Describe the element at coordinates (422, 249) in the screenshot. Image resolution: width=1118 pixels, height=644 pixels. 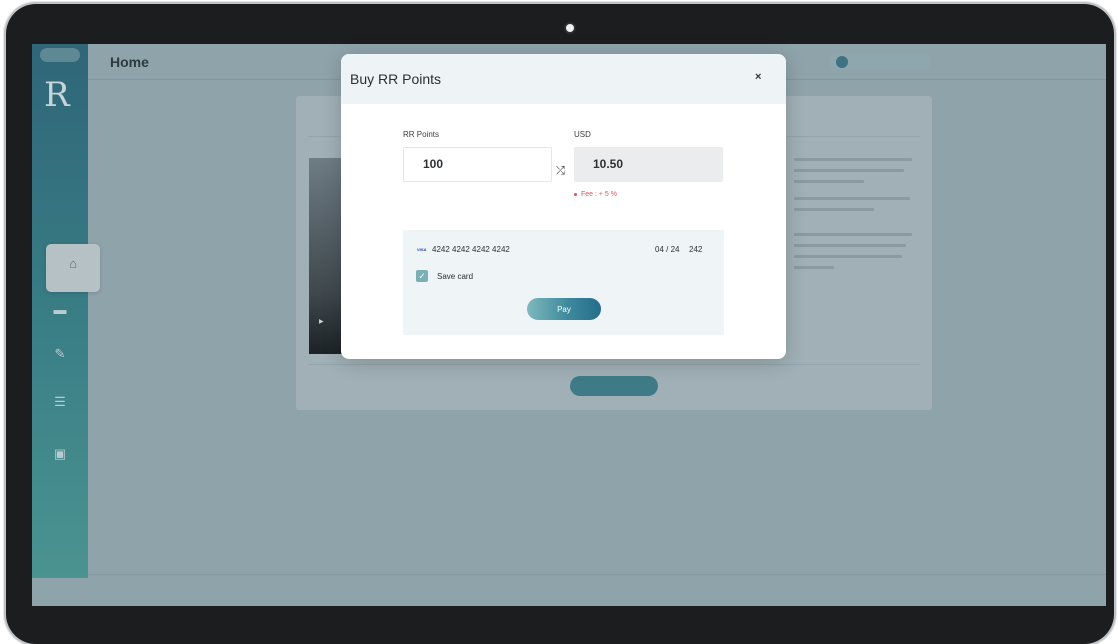
I see `visa-card-icon: VISA` at that location.